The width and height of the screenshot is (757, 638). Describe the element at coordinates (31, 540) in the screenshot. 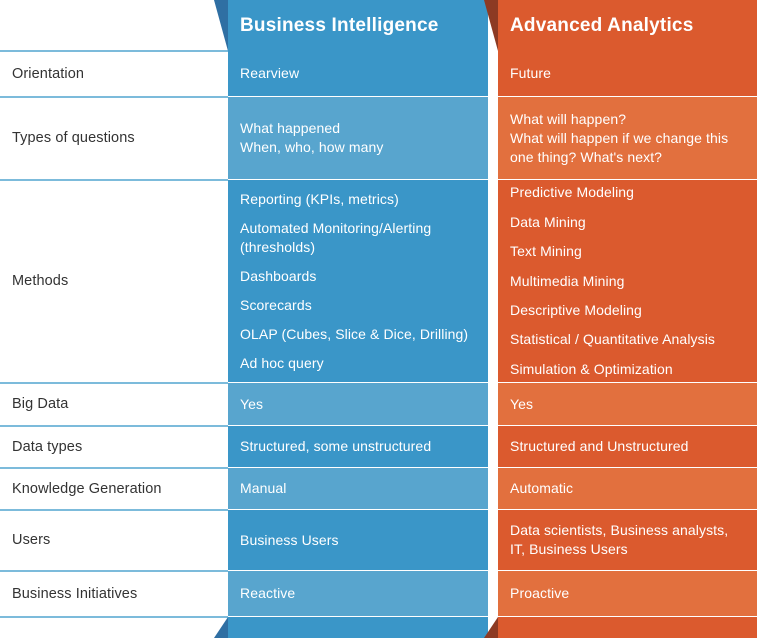

I see `row-label-users: Users` at that location.